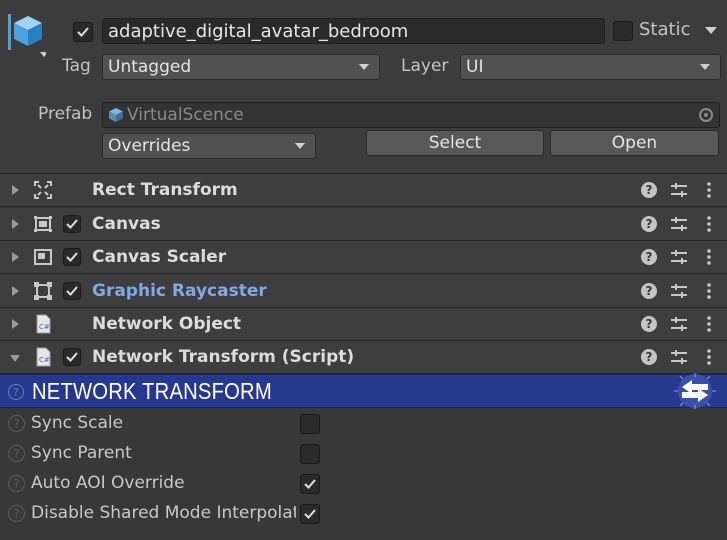  Describe the element at coordinates (623, 31) in the screenshot. I see `static-checkbox` at that location.